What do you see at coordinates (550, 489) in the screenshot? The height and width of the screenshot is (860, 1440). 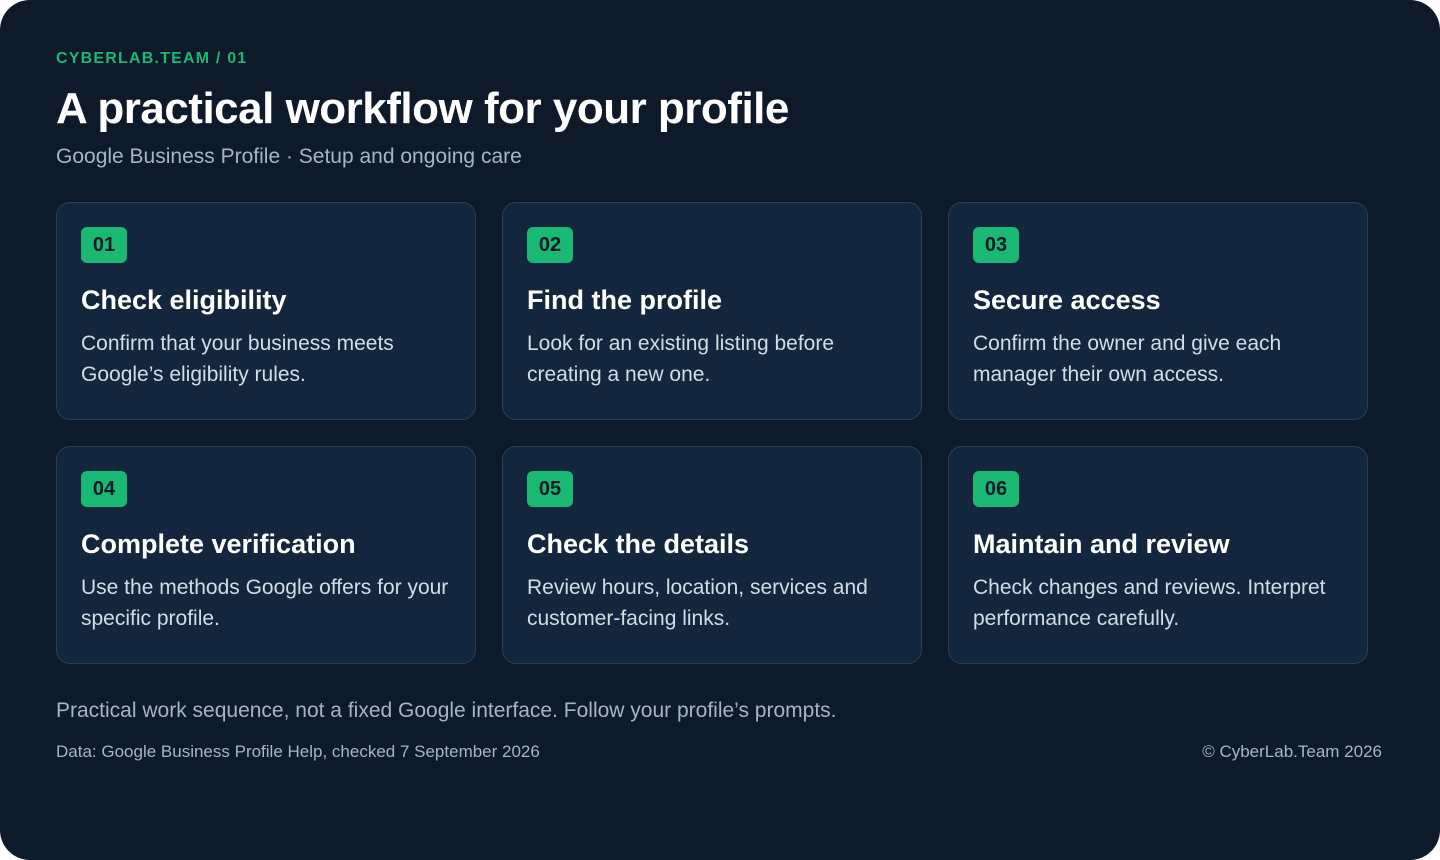 I see `step-number-badge: 05` at bounding box center [550, 489].